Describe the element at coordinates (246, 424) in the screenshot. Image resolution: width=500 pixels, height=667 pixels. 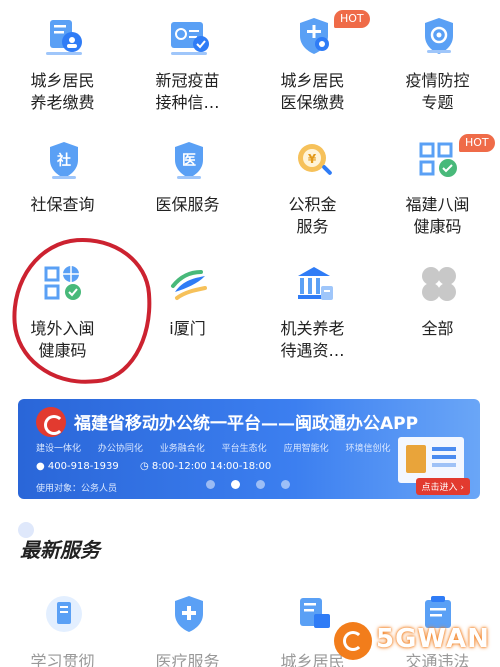
I see `banner-title: 福建省移动办公统一平台——闽政通办公APP` at that location.